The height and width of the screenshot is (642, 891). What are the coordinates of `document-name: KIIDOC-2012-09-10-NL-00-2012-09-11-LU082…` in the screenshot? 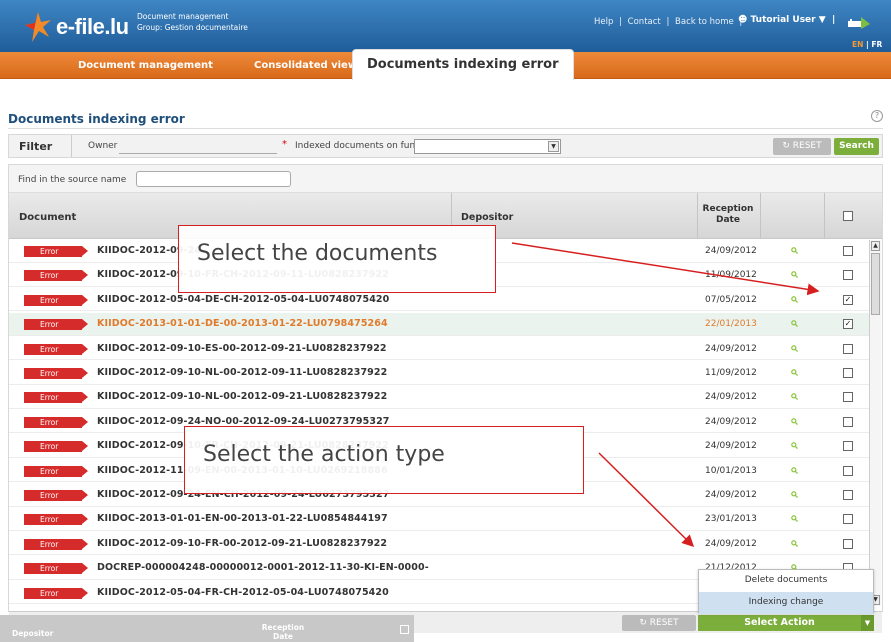 It's located at (242, 372).